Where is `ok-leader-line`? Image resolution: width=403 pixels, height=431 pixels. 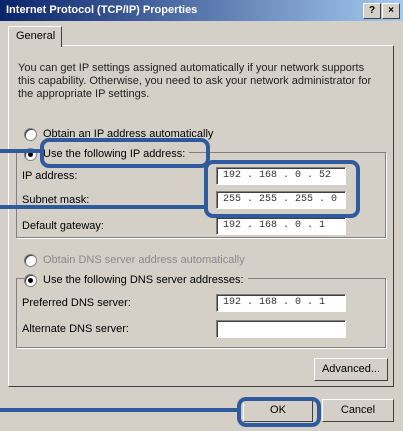
ok-leader-line is located at coordinates (120, 410).